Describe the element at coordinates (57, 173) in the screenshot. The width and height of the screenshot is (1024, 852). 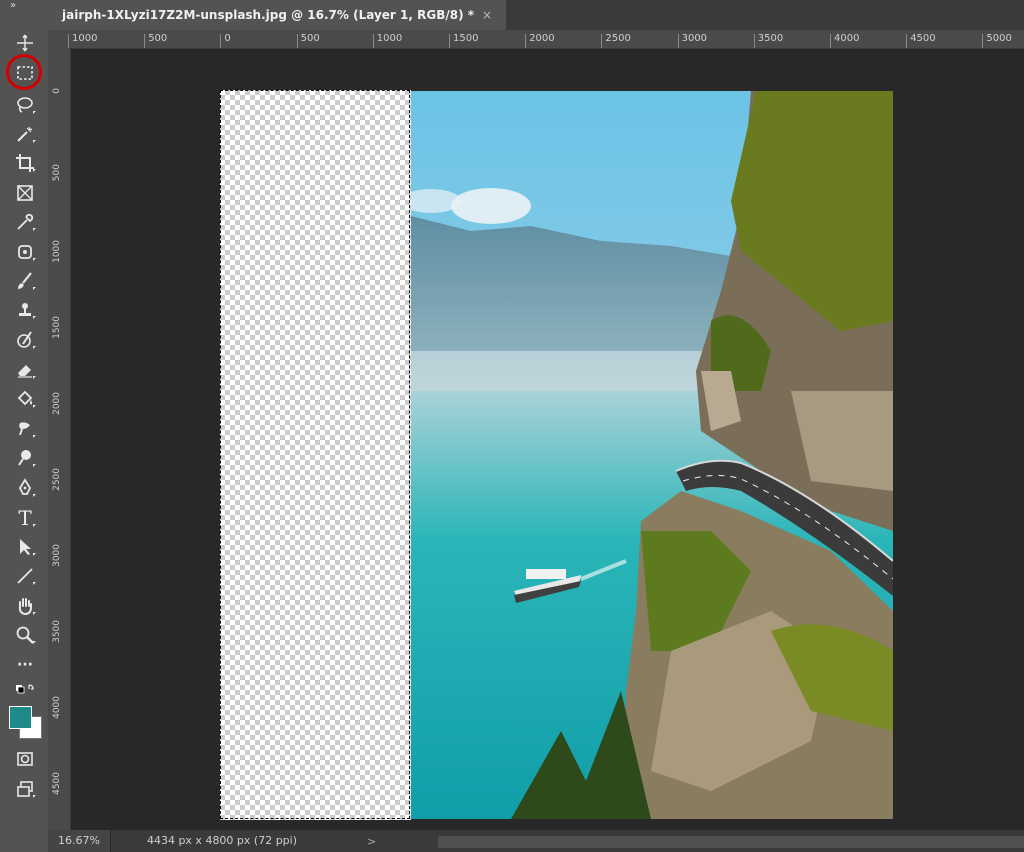
I see `ruler-left-label: 500` at that location.